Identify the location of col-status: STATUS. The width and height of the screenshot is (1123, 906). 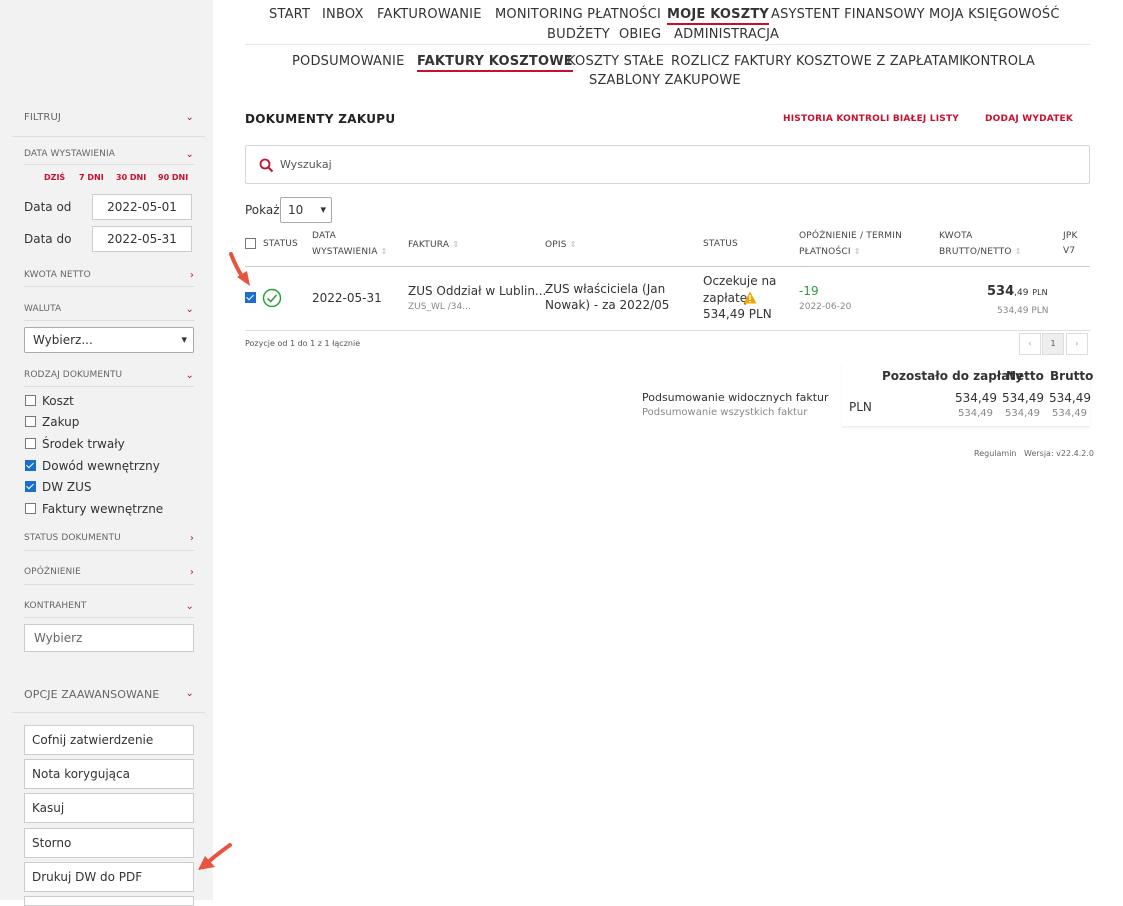
(280, 244).